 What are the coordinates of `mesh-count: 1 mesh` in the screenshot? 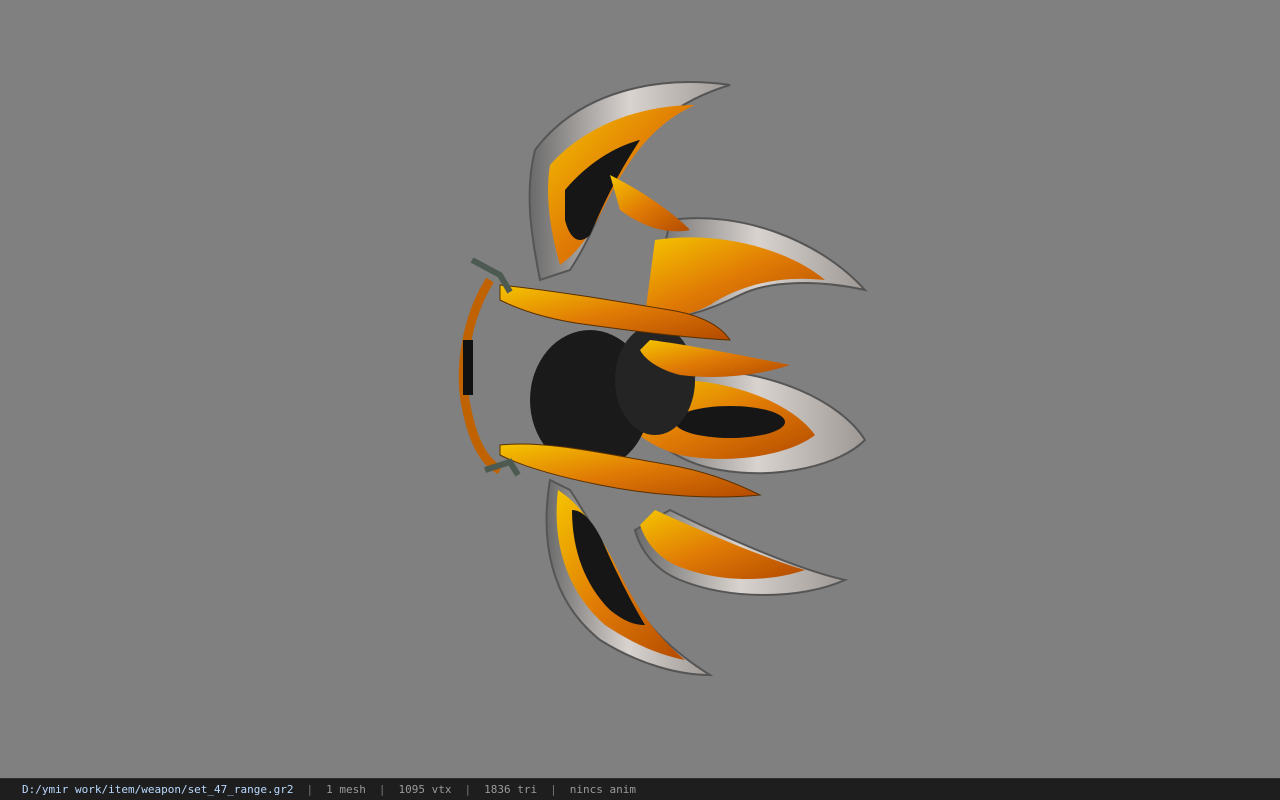 It's located at (346, 789).